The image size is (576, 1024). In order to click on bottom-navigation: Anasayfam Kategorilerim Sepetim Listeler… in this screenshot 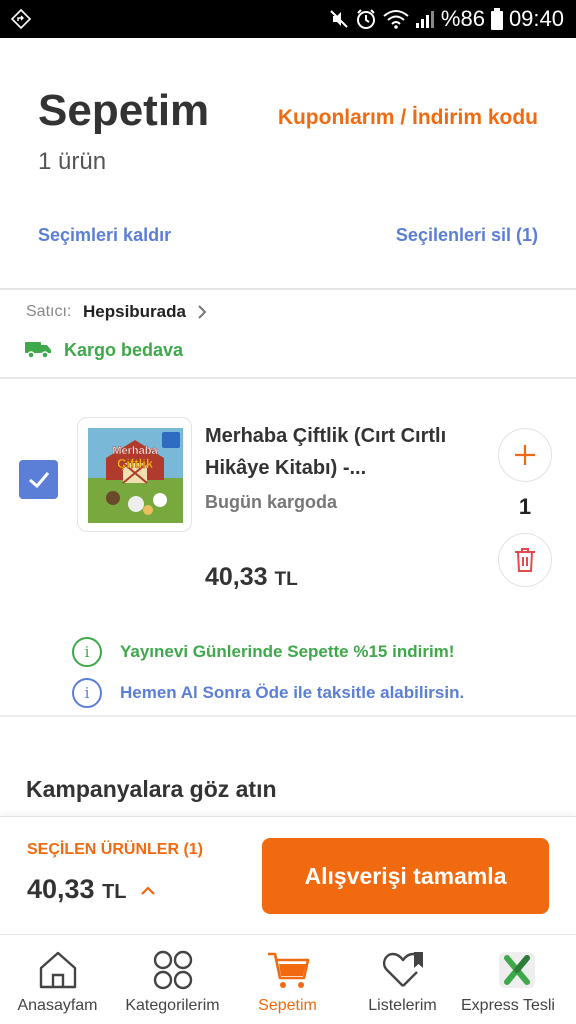, I will do `click(288, 979)`.